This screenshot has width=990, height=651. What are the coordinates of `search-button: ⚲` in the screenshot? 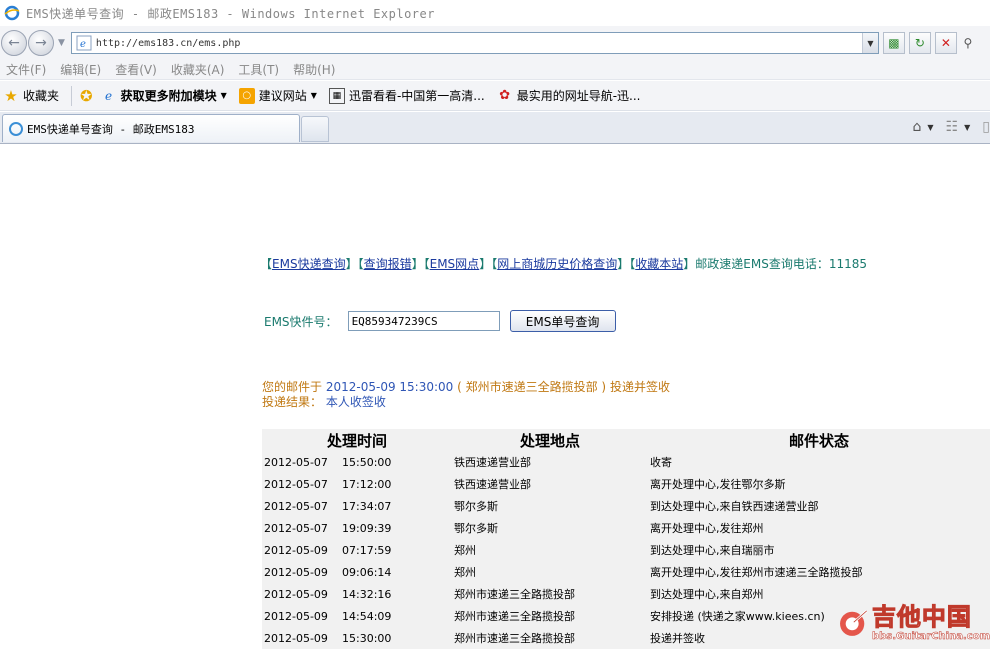 It's located at (968, 43).